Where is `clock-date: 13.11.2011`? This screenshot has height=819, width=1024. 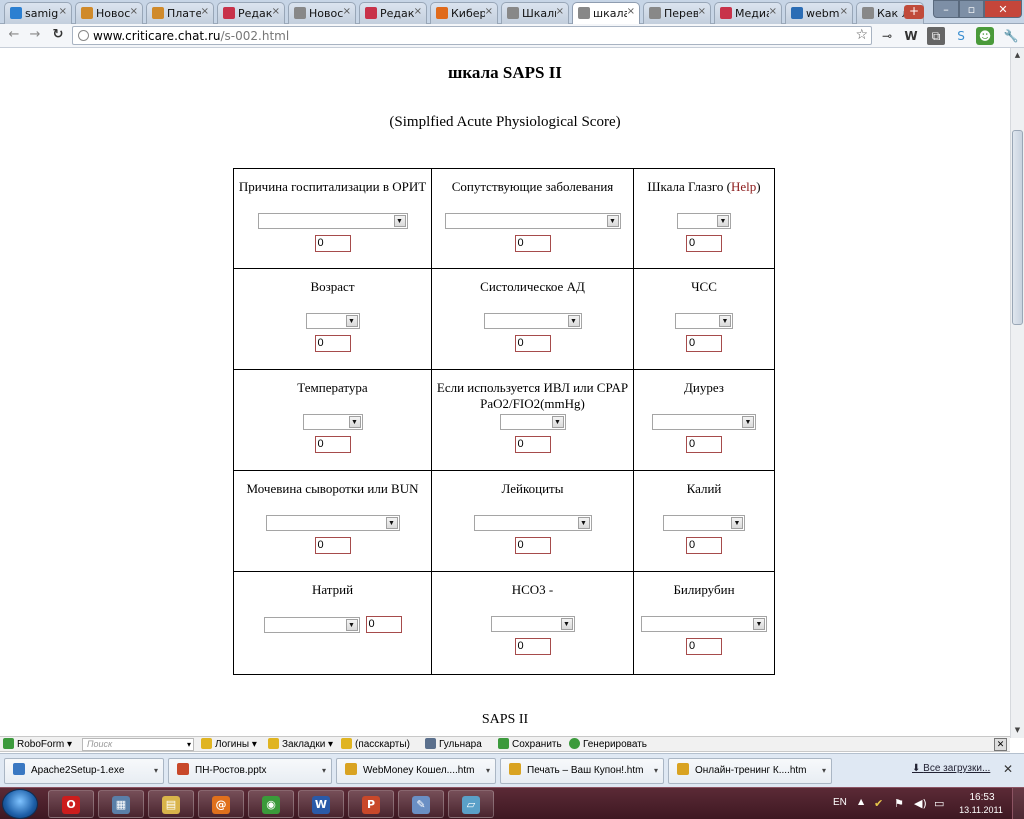 clock-date: 13.11.2011 is located at coordinates (981, 810).